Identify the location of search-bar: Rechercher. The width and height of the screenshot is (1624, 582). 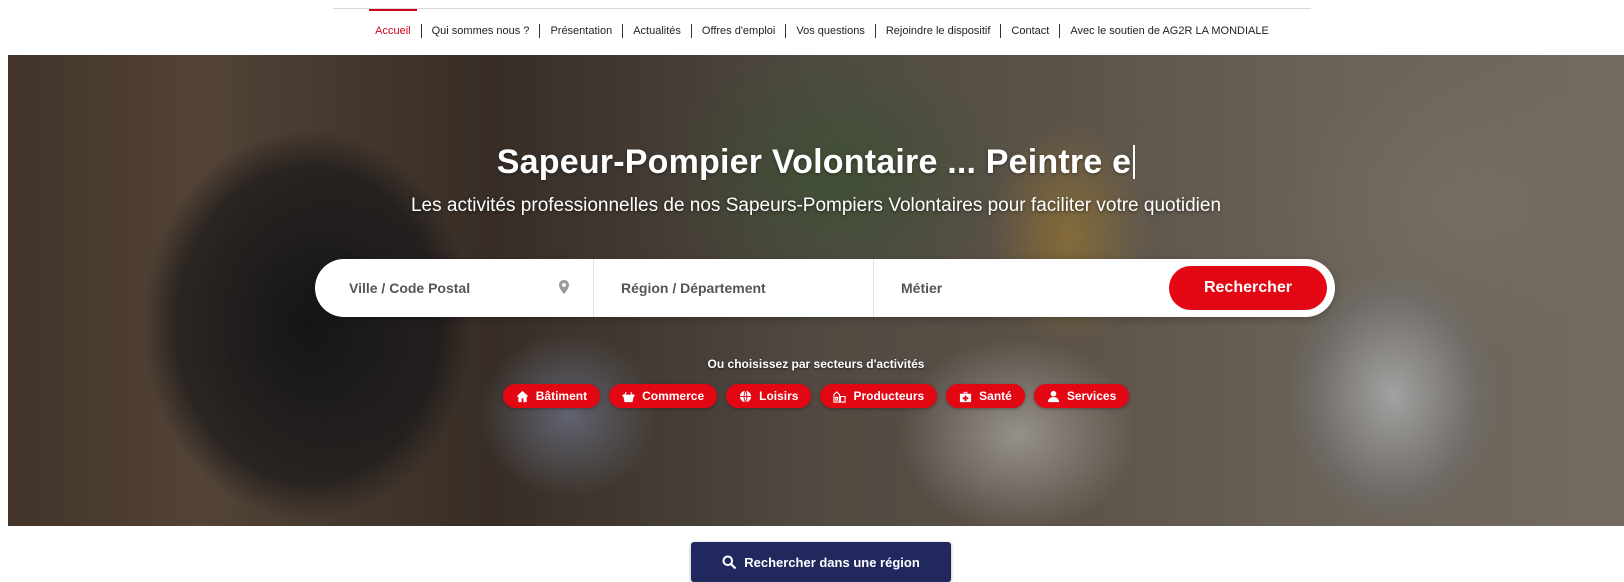
(825, 288).